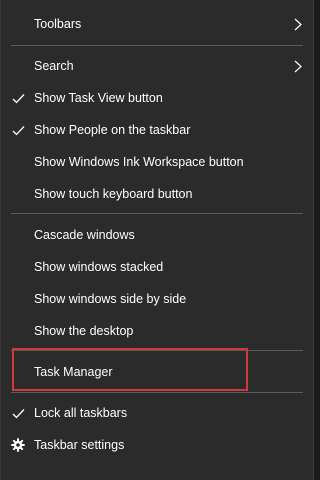  I want to click on menu-item-show-windows-stacked: Show windows stacked, so click(157, 267).